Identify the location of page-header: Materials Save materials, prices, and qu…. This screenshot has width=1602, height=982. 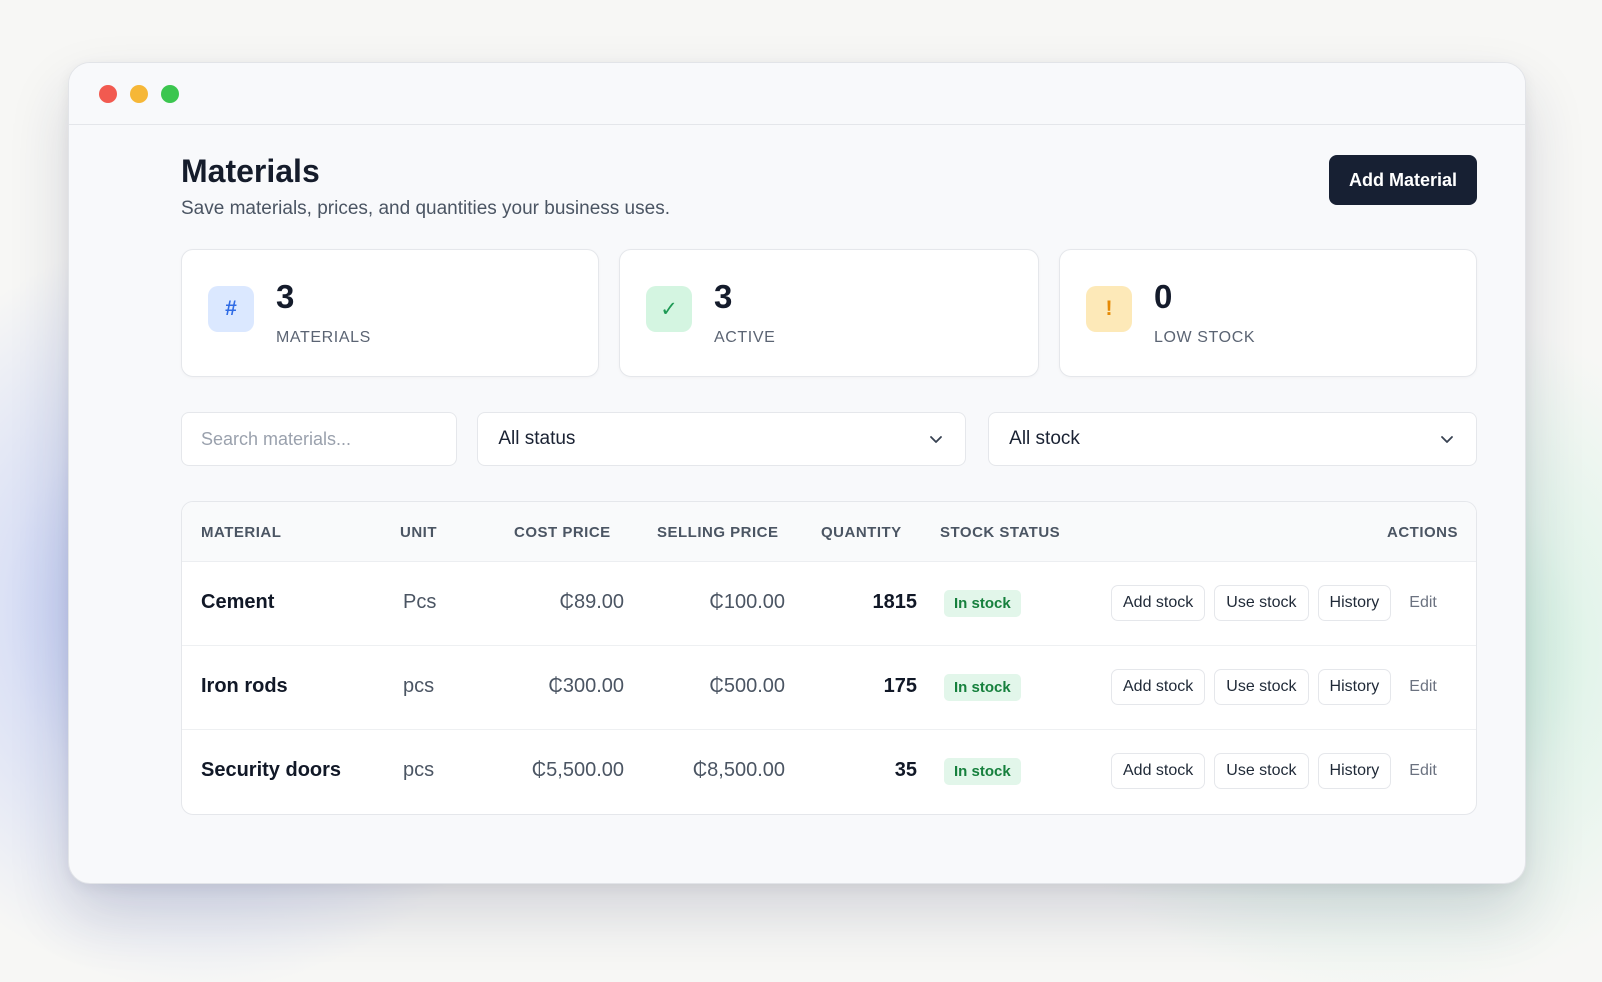
(829, 187).